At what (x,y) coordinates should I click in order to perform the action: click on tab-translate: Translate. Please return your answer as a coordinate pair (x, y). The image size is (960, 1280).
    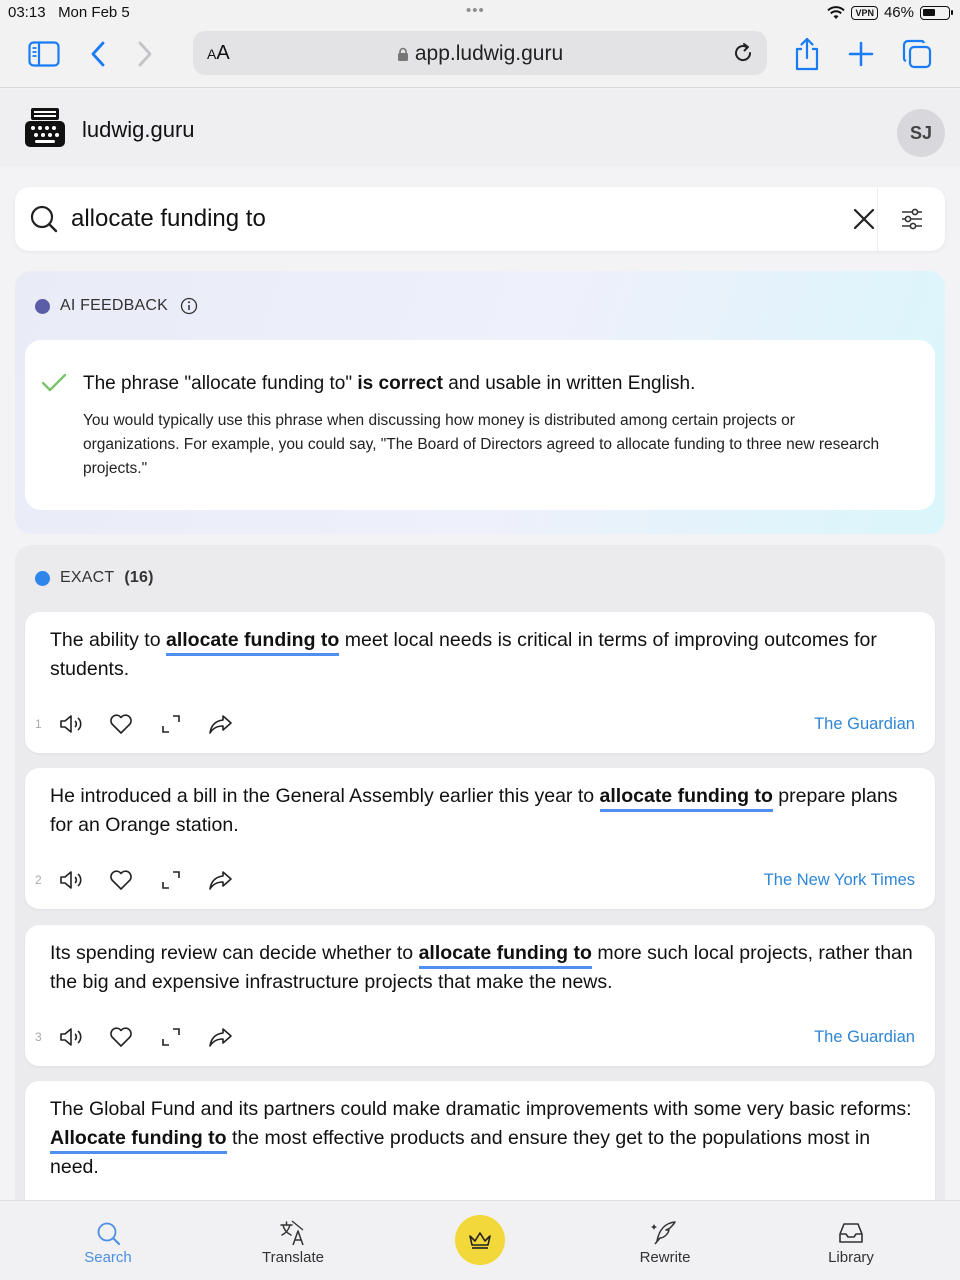
    Looking at the image, I should click on (293, 1242).